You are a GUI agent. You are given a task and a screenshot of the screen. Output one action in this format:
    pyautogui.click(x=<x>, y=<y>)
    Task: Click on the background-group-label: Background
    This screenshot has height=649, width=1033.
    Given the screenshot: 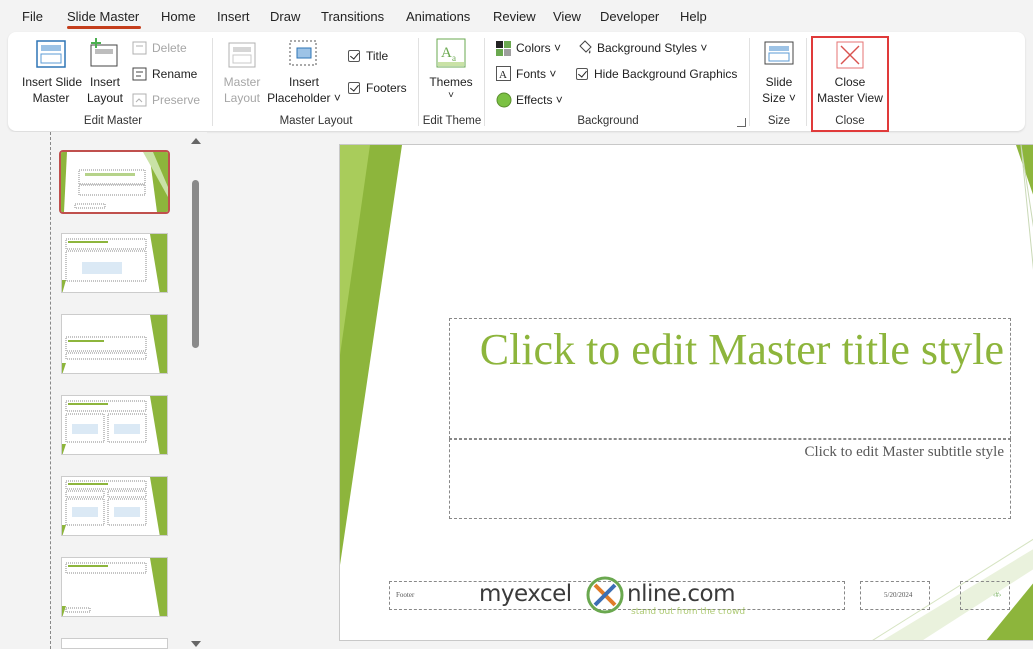 What is the action you would take?
    pyautogui.click(x=608, y=121)
    